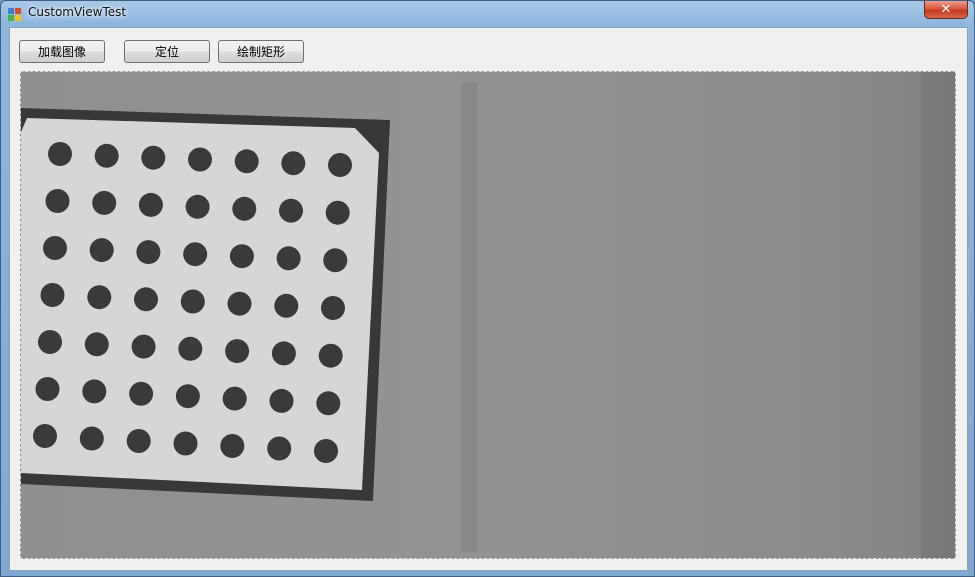 This screenshot has width=975, height=577. I want to click on close-icon: ✕, so click(946, 9).